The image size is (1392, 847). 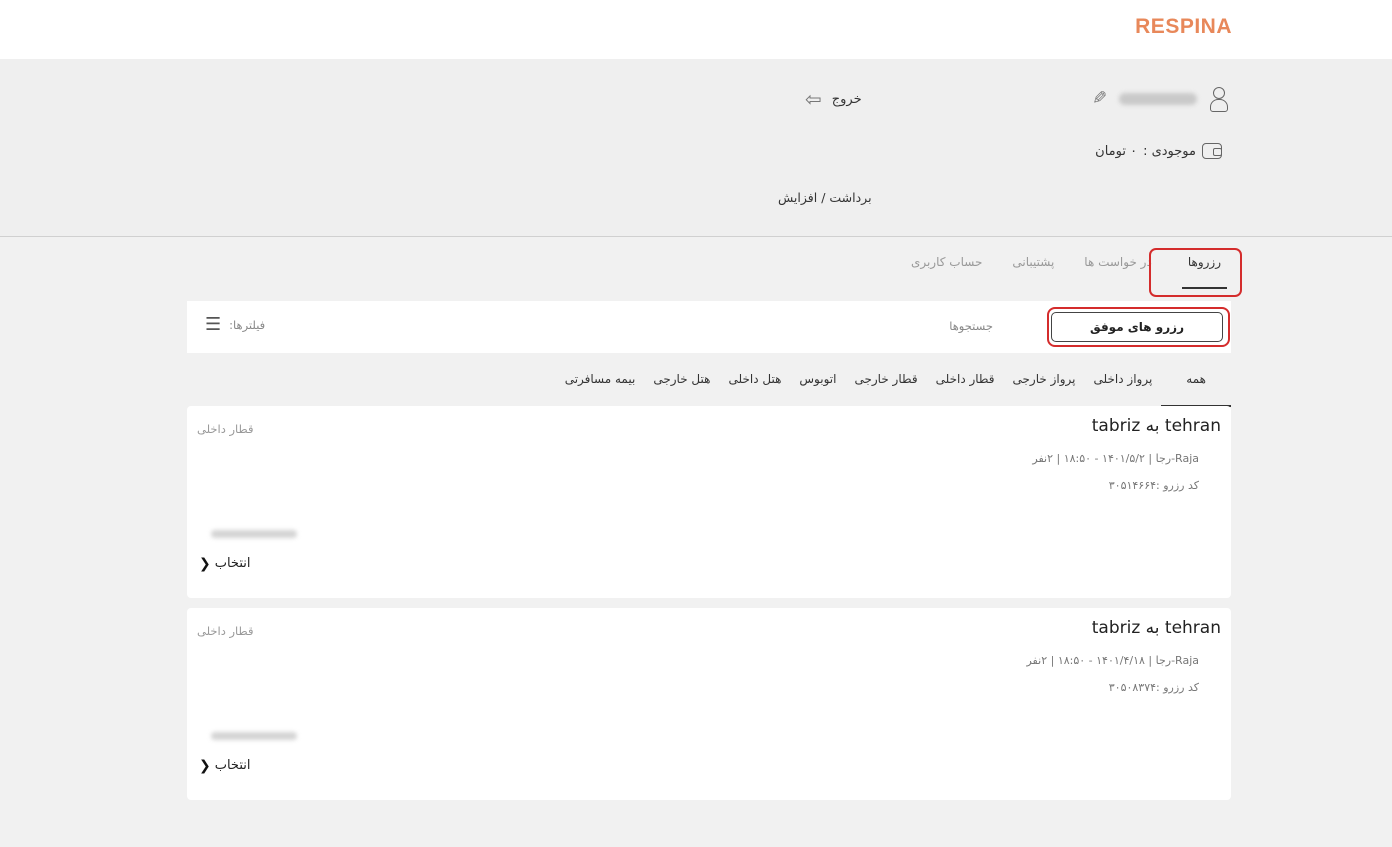 I want to click on tab-support: پشتیبانی, so click(x=1033, y=272).